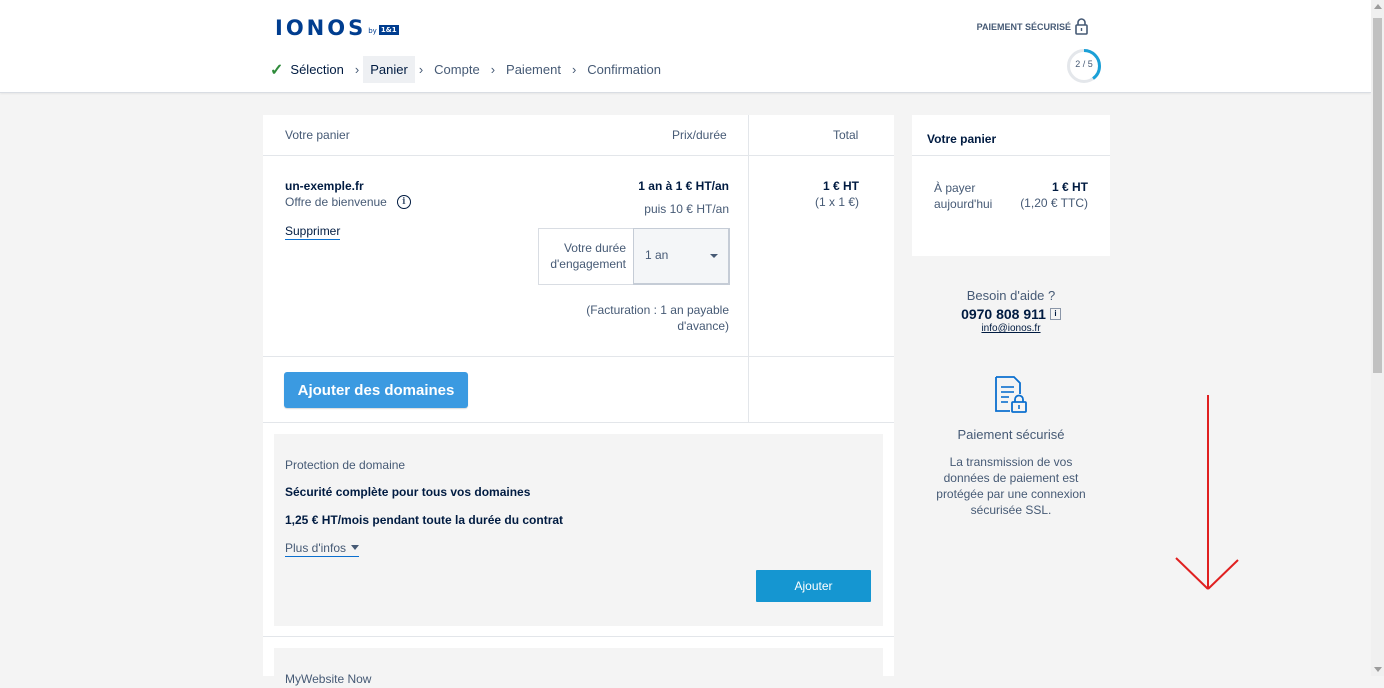 The width and height of the screenshot is (1384, 688). Describe the element at coordinates (1069, 187) in the screenshot. I see `pay-today-value: 1 € HT` at that location.